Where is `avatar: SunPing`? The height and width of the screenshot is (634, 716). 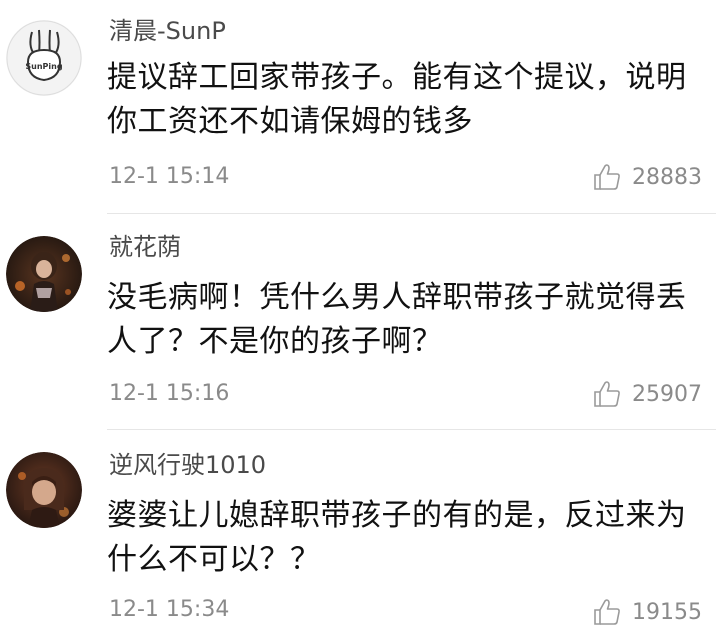 avatar: SunPing is located at coordinates (44, 58).